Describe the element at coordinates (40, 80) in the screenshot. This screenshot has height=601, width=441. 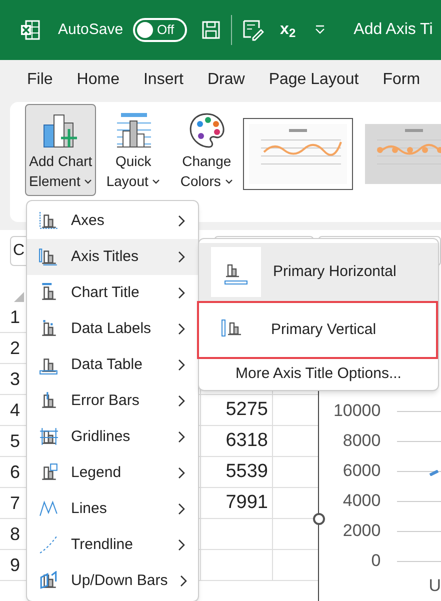
I see `menu-tab: File` at that location.